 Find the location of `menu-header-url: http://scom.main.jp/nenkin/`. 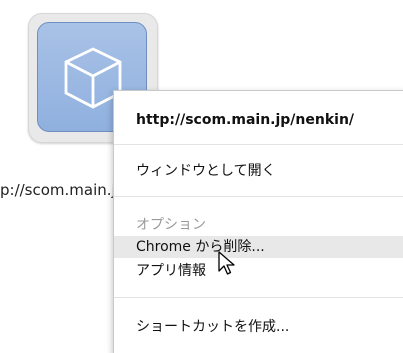

menu-header-url: http://scom.main.jp/nenkin/ is located at coordinates (245, 120).